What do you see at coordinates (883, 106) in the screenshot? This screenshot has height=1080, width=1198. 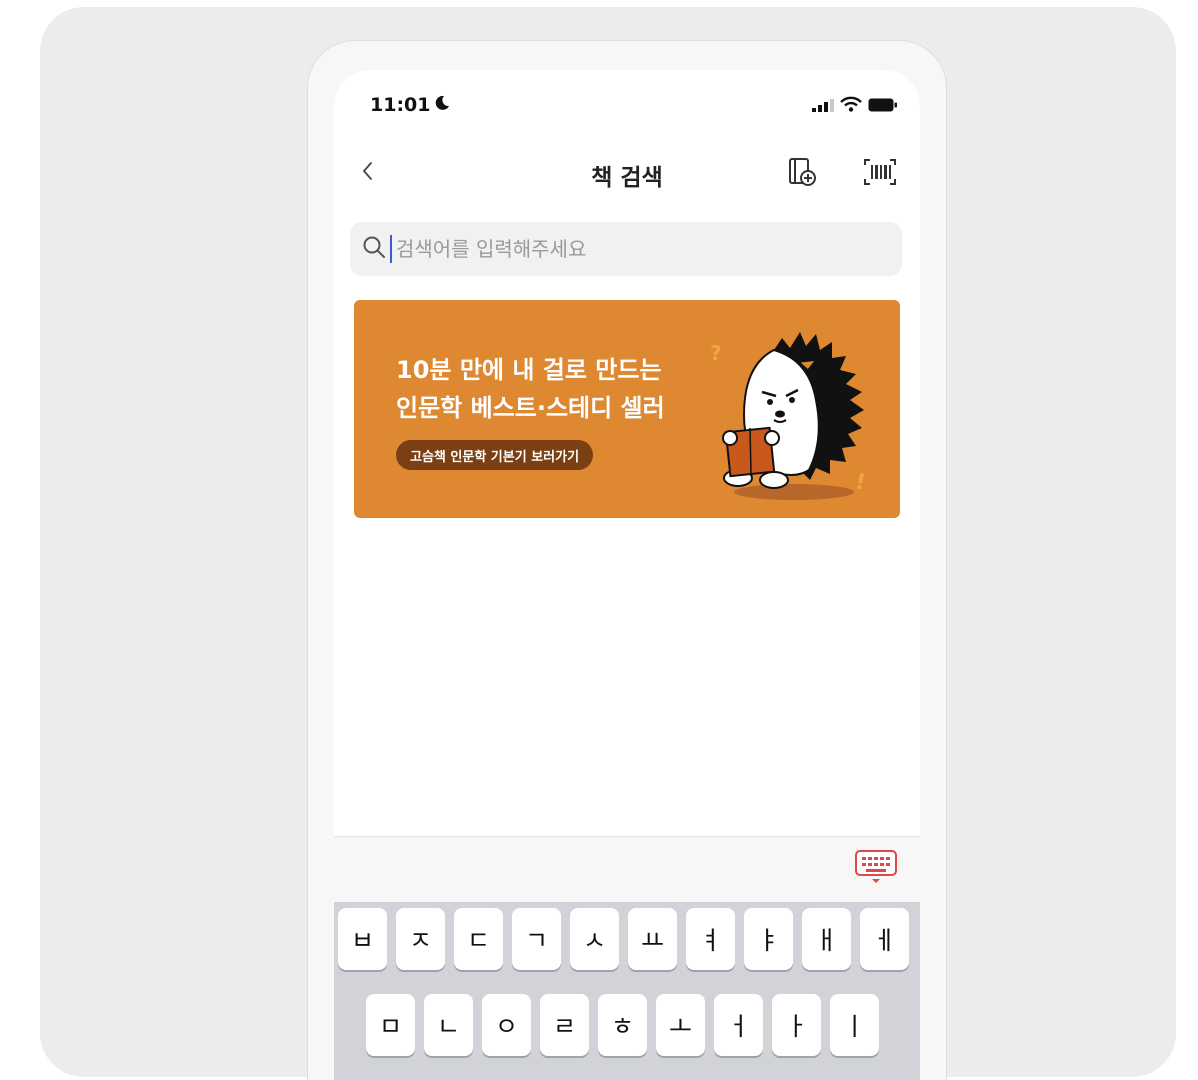 I see `battery-icon` at bounding box center [883, 106].